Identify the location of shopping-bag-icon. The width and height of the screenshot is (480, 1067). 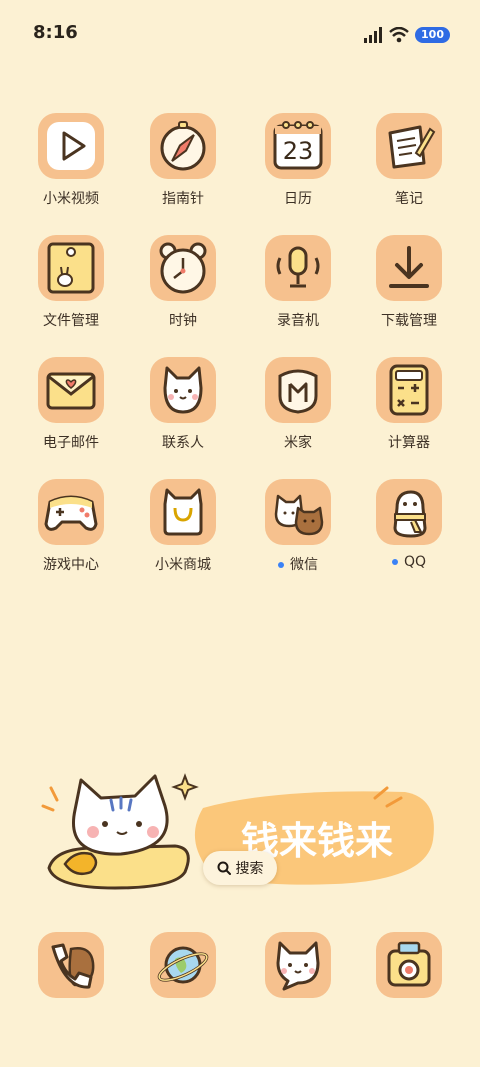
(183, 512).